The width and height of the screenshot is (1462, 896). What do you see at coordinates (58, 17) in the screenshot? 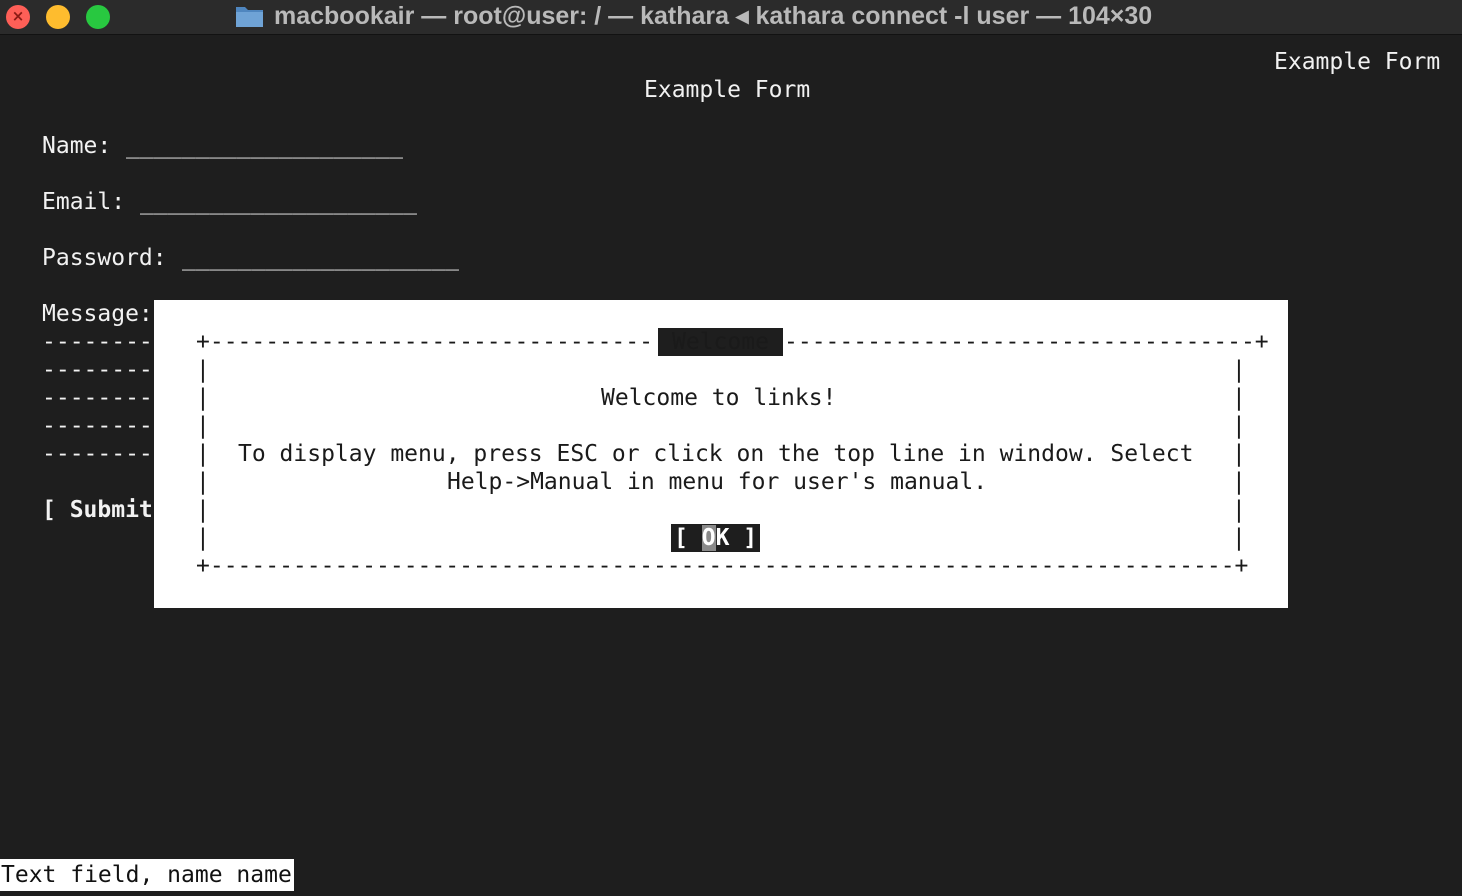
I see `minimize-button` at bounding box center [58, 17].